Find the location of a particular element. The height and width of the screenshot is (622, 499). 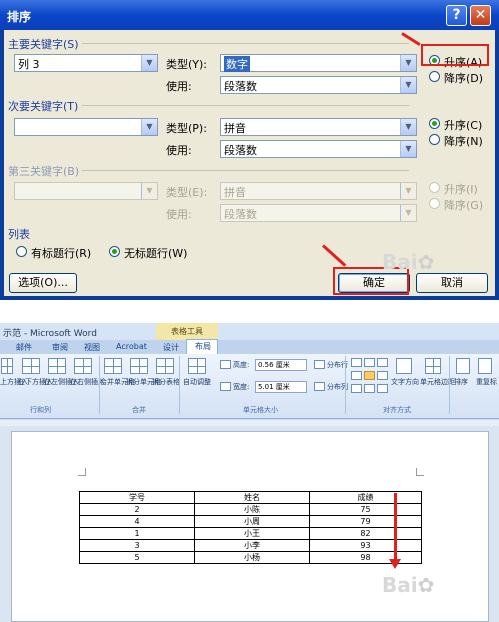

annotation-arrowhead is located at coordinates (395, 564).